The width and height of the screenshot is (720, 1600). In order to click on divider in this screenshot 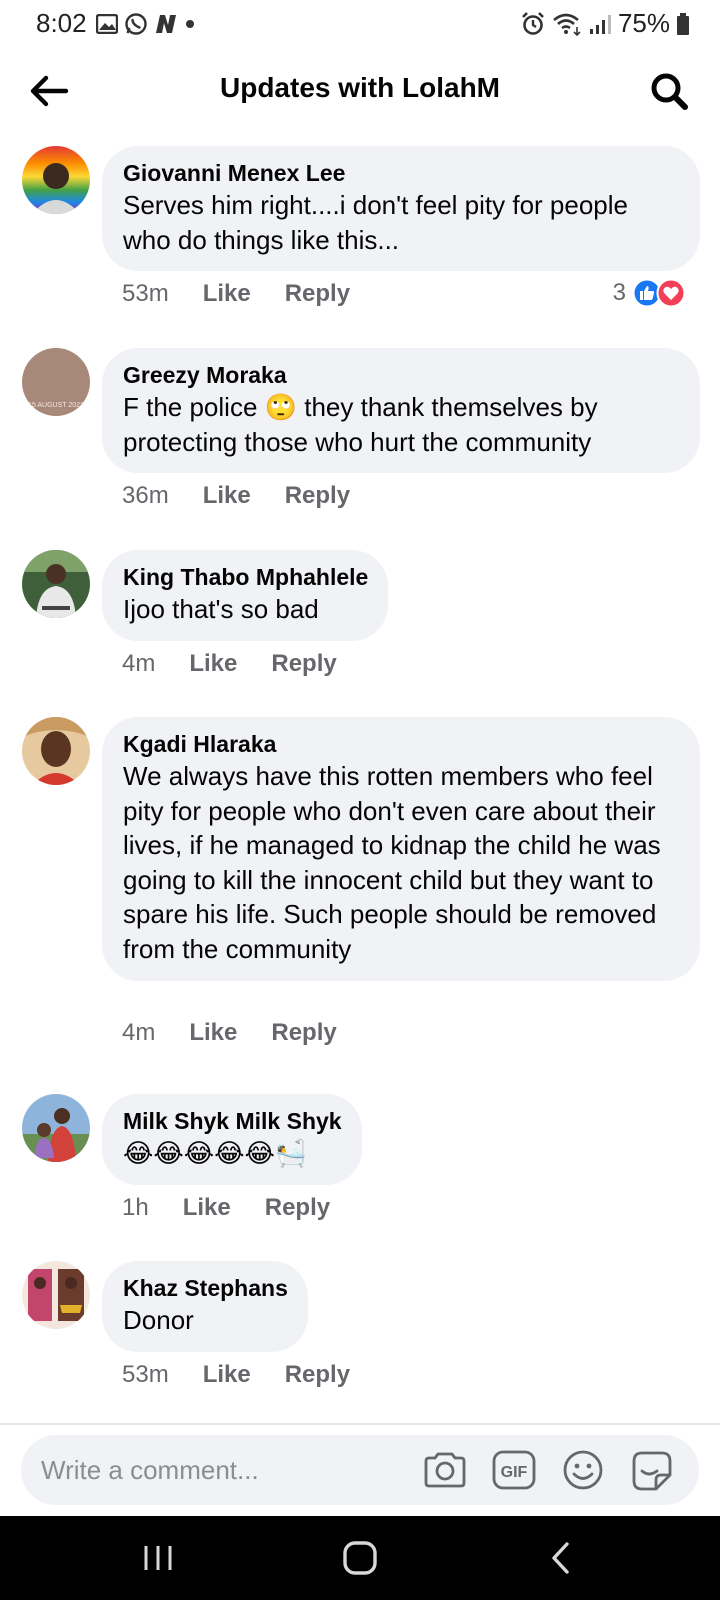, I will do `click(360, 1424)`.